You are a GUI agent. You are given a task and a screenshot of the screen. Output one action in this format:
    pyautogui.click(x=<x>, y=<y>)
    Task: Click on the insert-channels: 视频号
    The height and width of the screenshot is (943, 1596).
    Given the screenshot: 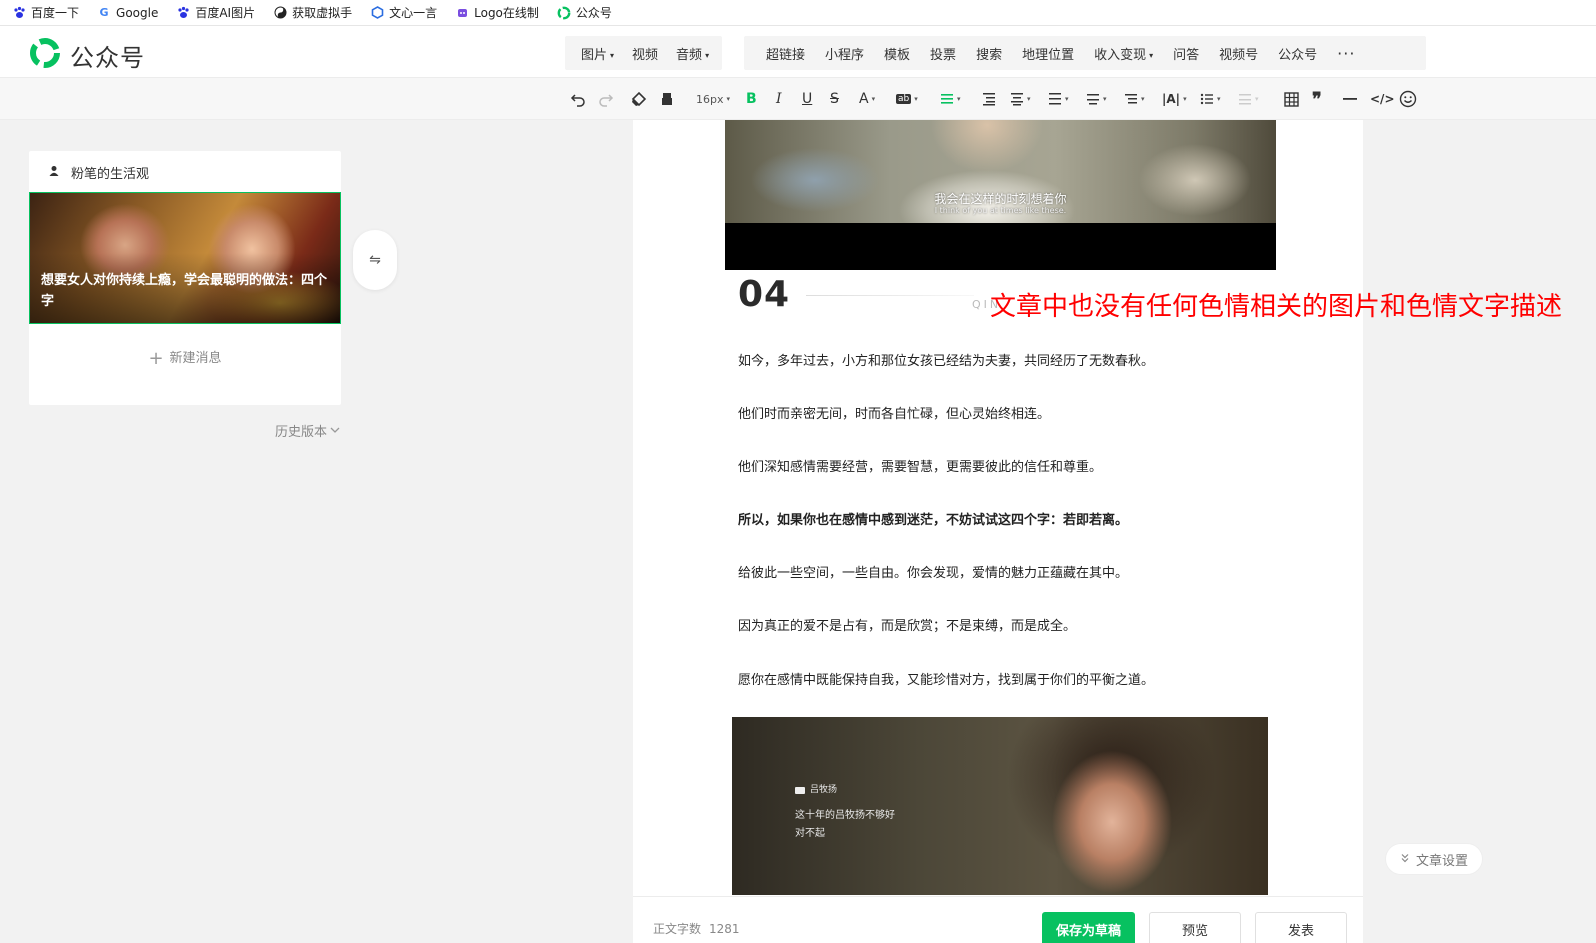 What is the action you would take?
    pyautogui.click(x=1238, y=53)
    